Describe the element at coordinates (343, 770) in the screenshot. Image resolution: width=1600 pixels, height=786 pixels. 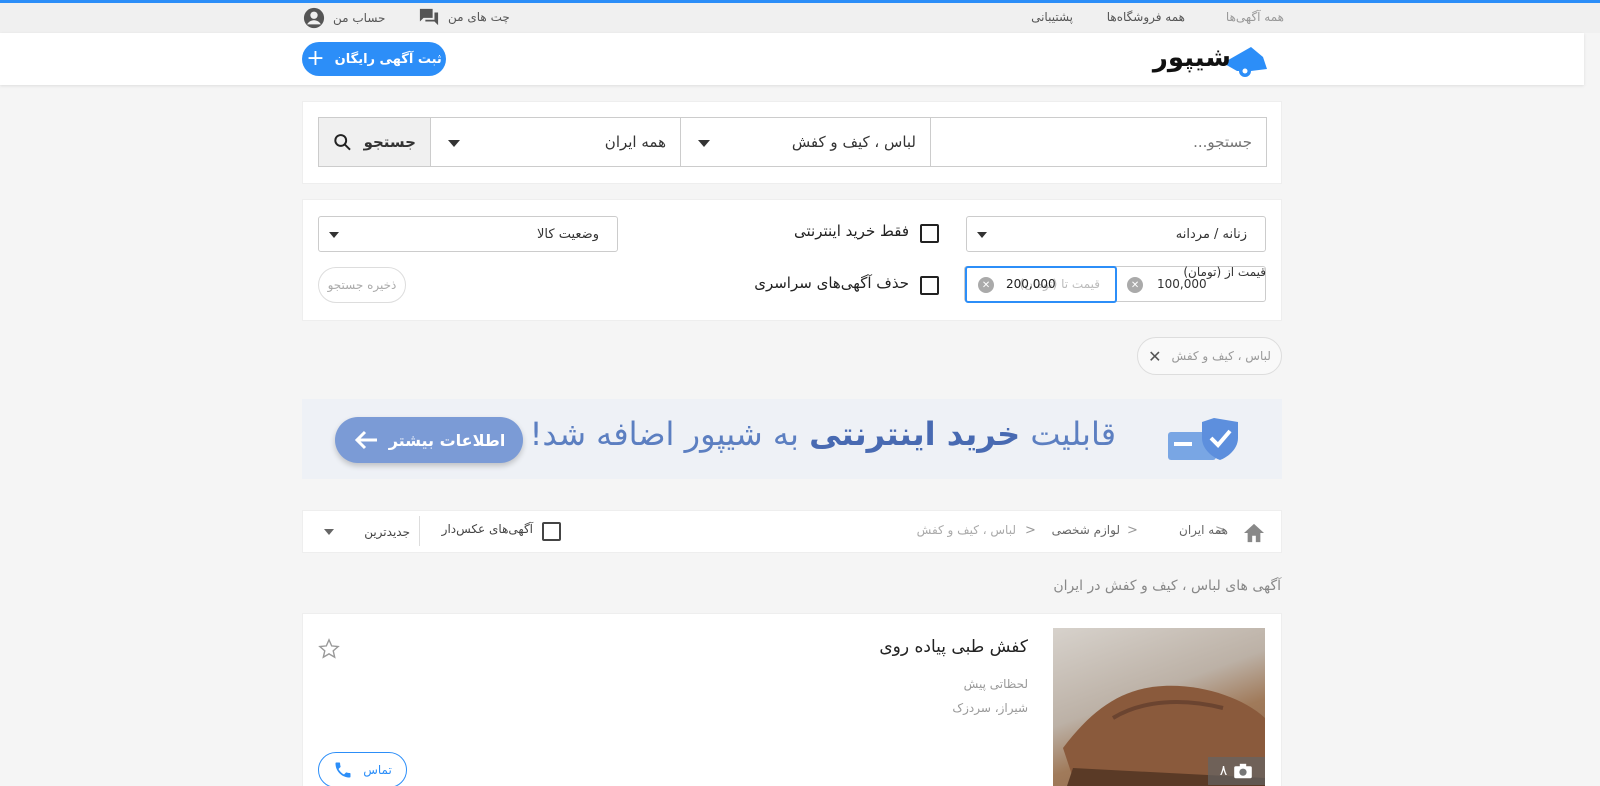
I see `phone-icon` at that location.